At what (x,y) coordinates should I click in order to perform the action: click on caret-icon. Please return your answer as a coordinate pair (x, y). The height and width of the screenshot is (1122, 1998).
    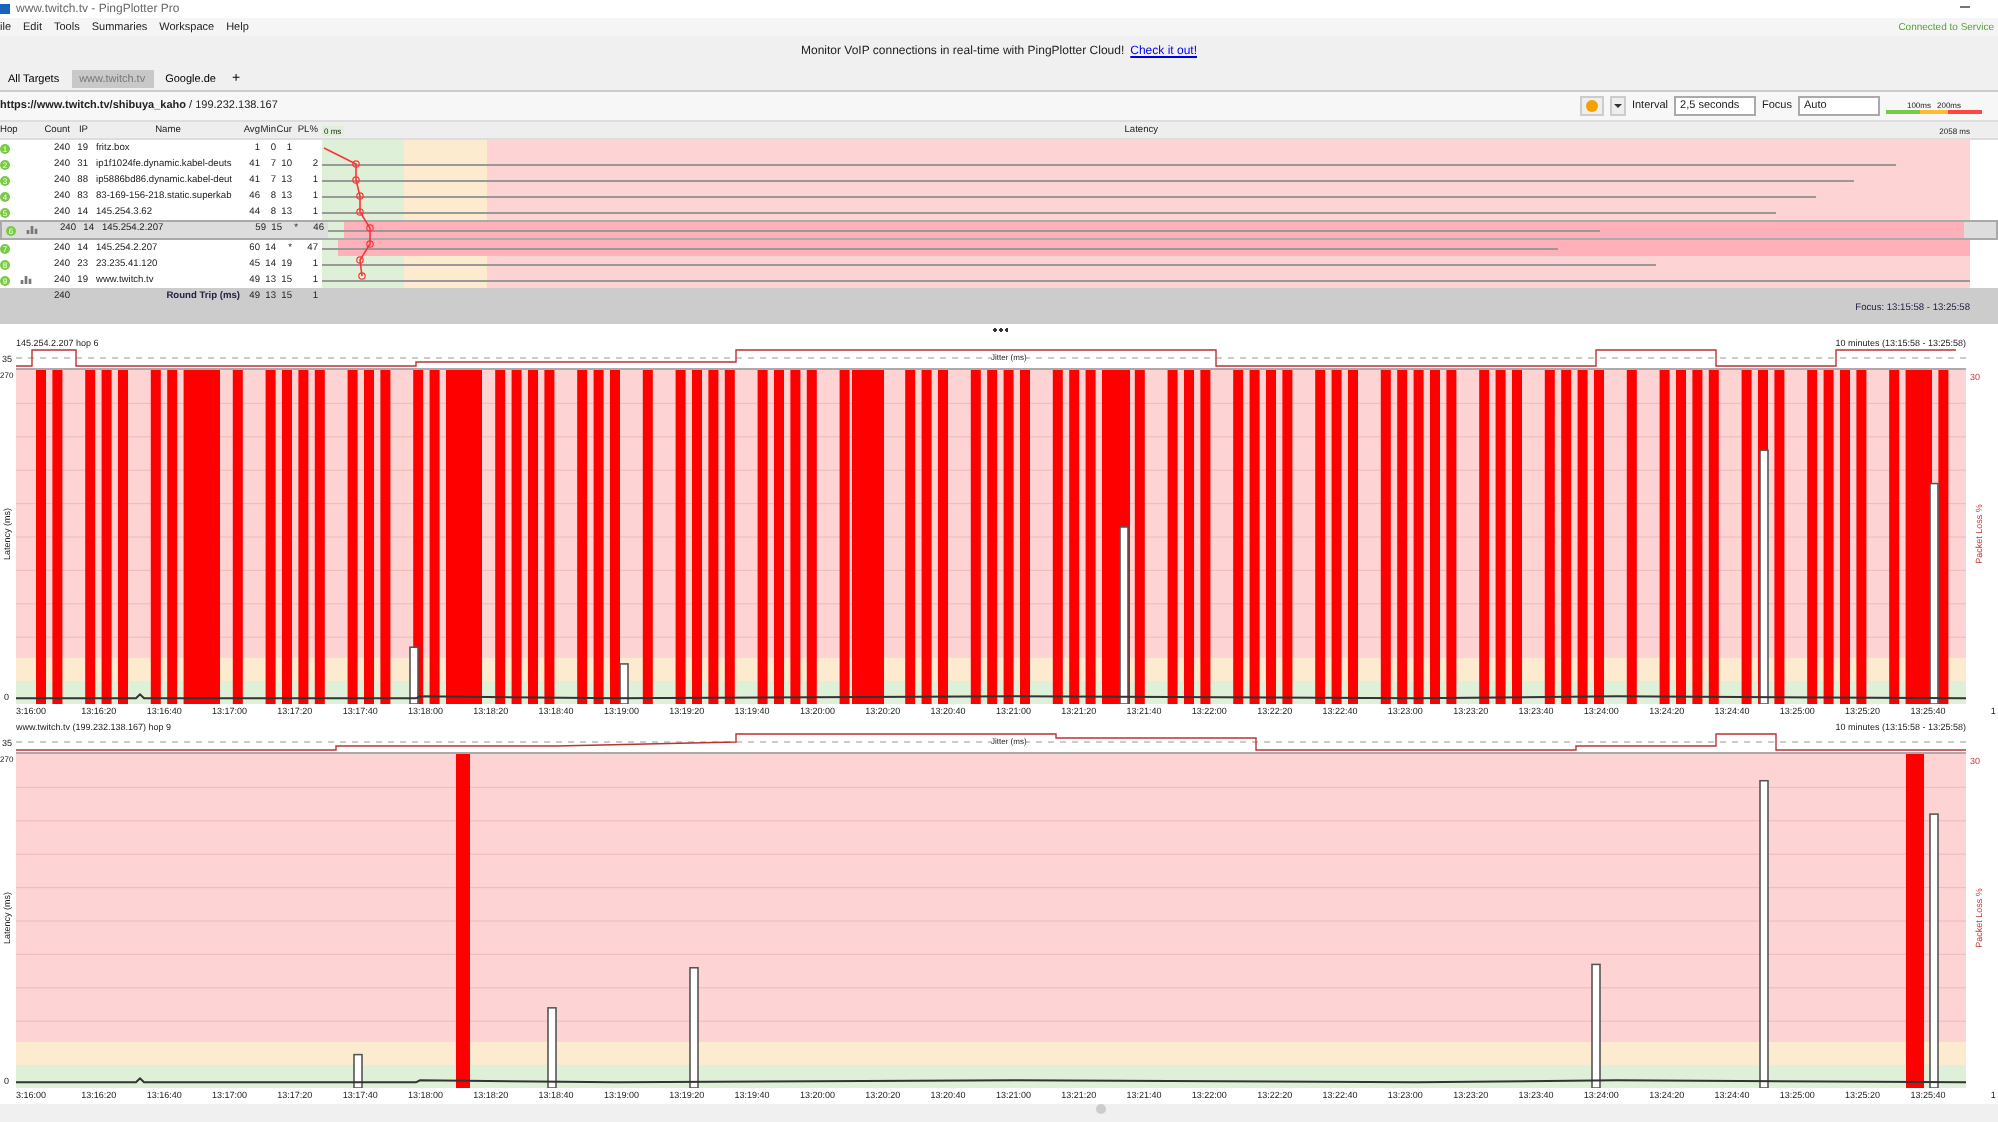
    Looking at the image, I should click on (1617, 106).